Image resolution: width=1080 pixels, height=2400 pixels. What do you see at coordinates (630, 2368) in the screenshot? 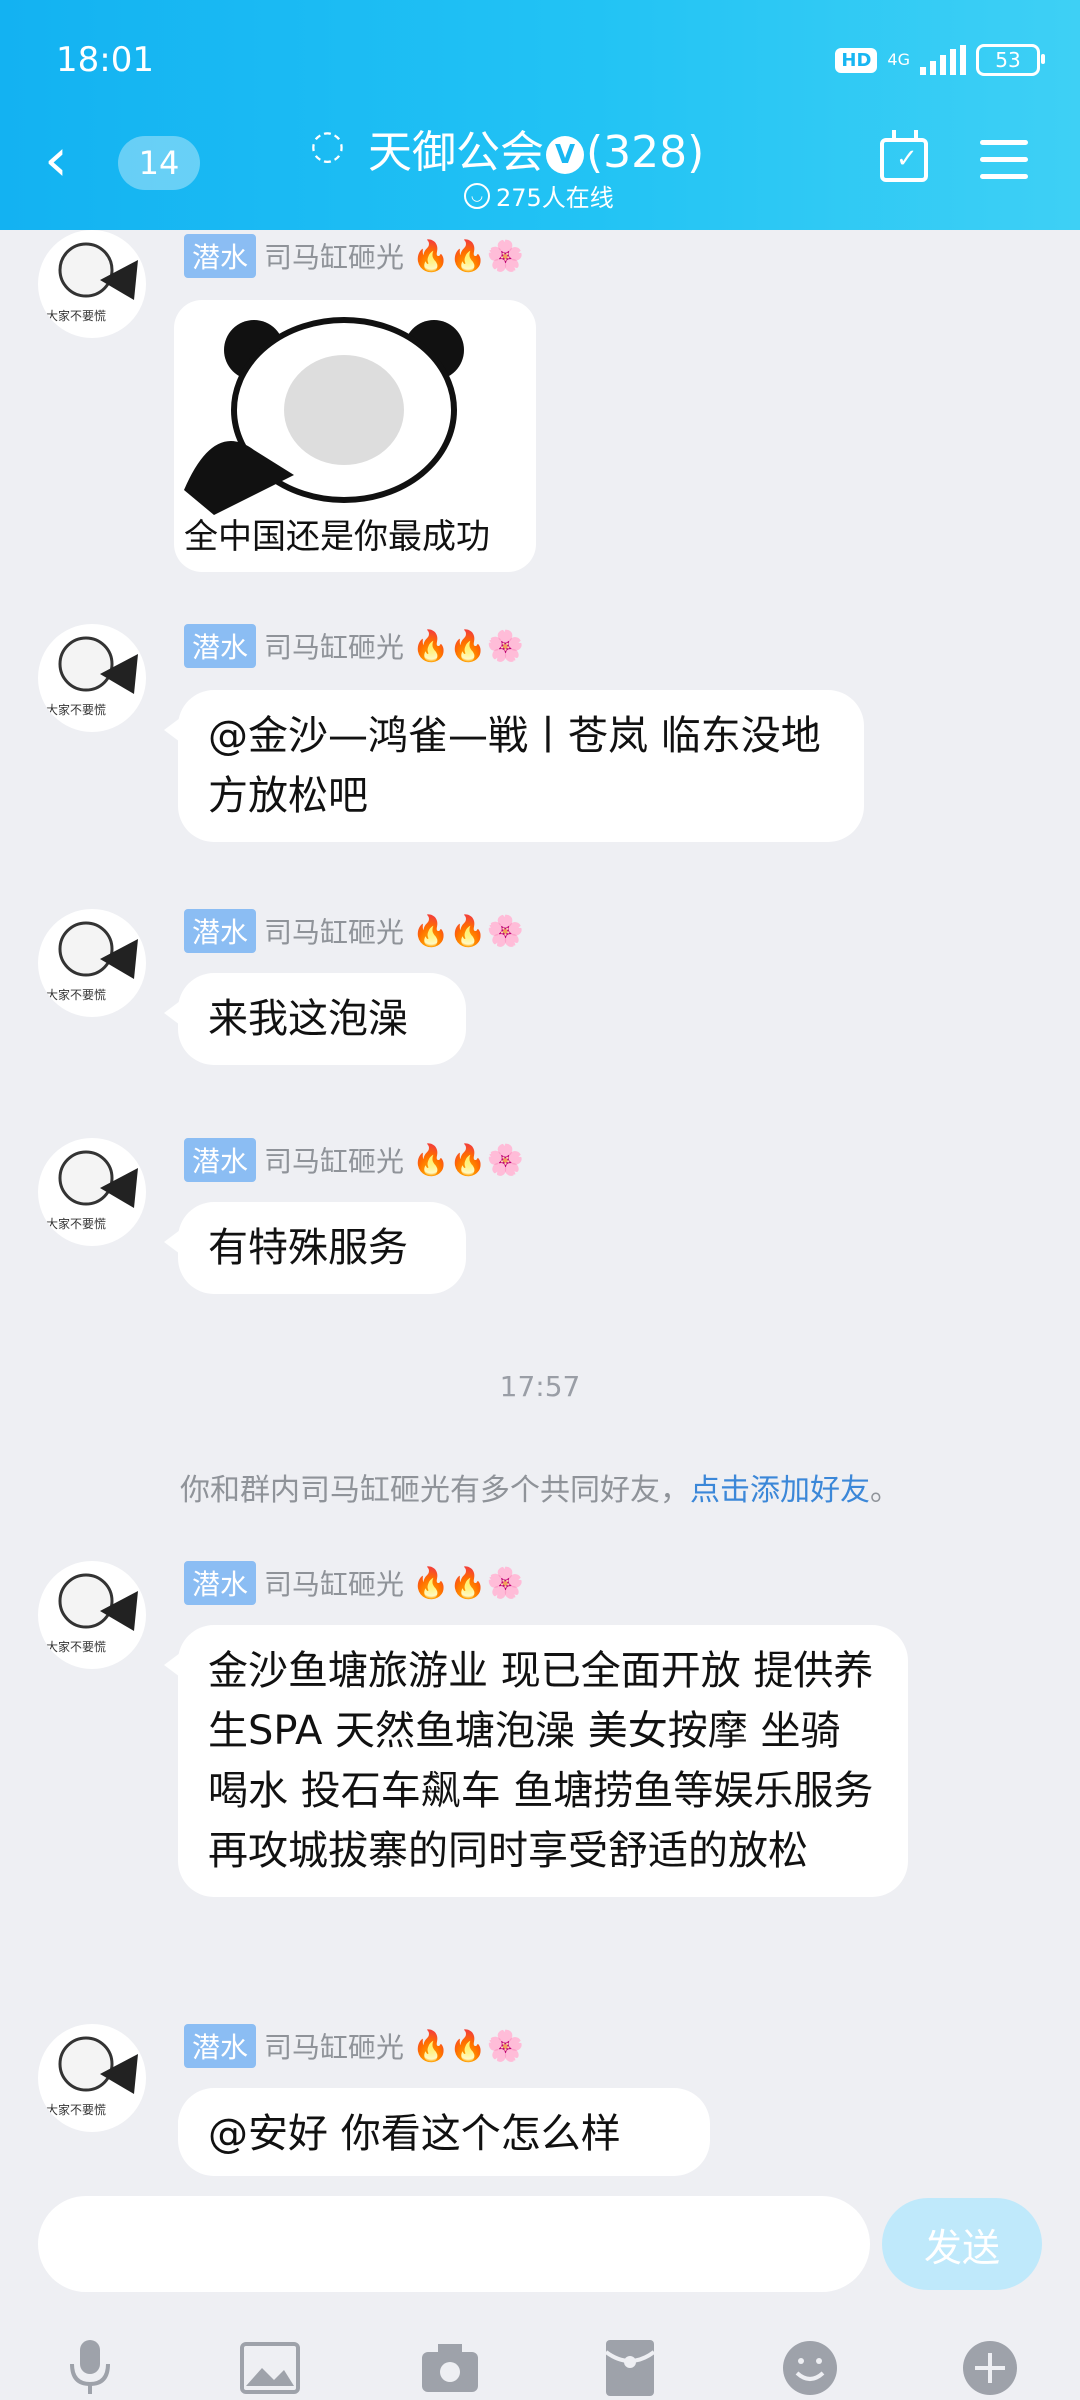
I see `redpacket-icon` at bounding box center [630, 2368].